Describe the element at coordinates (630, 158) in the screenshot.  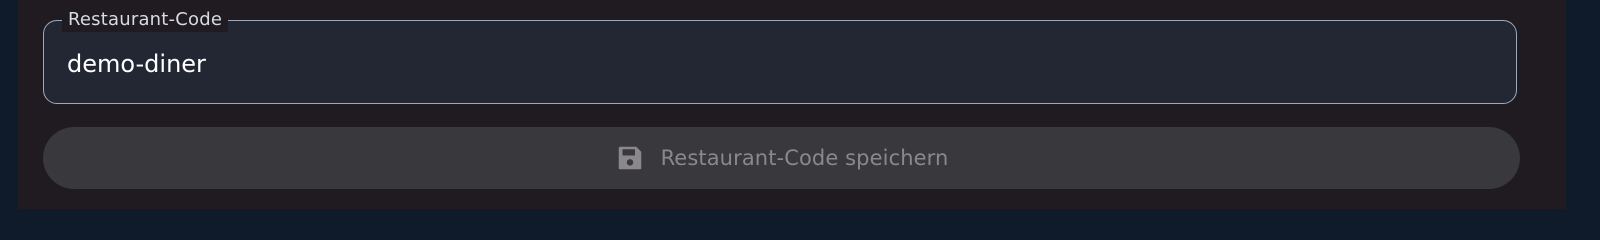
I see `save-icon` at that location.